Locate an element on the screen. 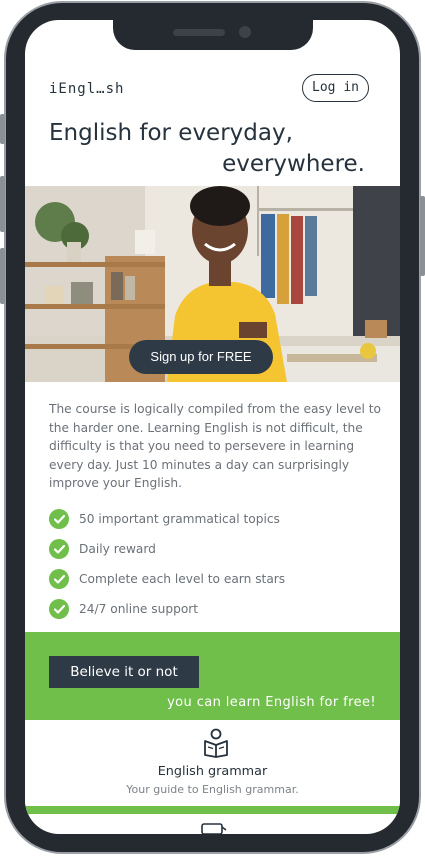 This screenshot has height=856, width=425. section-divider is located at coordinates (212, 810).